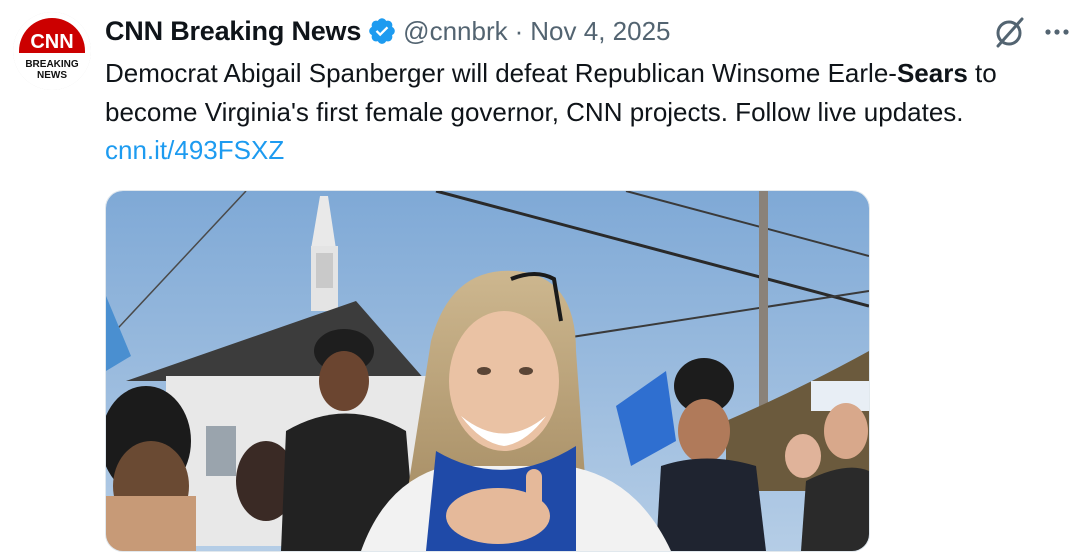 Image resolution: width=1081 pixels, height=552 pixels. I want to click on tweet-date: Nov 4, 2025, so click(600, 31).